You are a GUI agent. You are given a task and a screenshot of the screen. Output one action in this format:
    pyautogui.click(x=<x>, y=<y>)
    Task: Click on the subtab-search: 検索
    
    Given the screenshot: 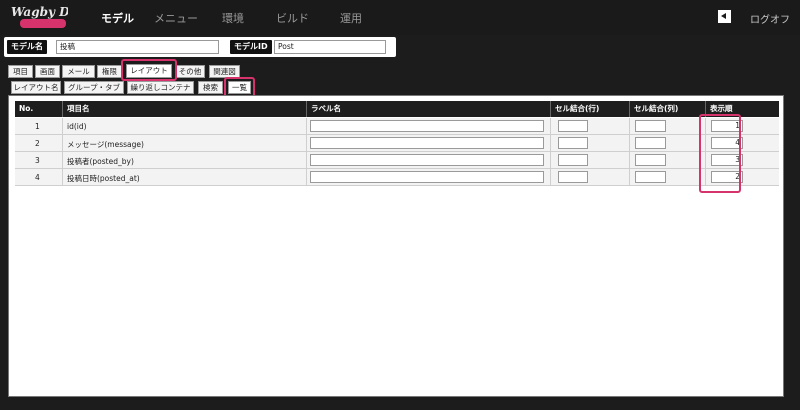 What is the action you would take?
    pyautogui.click(x=210, y=87)
    